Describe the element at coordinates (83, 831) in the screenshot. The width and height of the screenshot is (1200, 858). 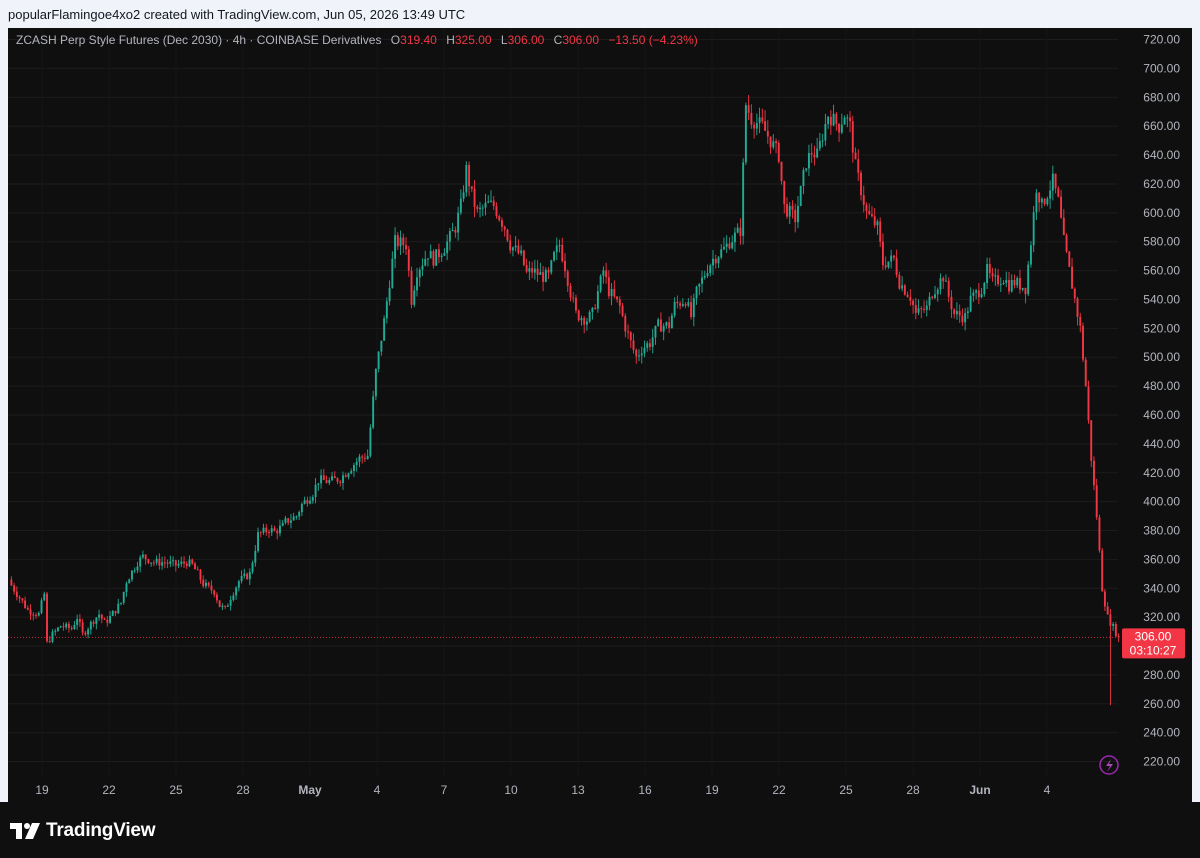
I see `tradingview-brand: TradingView` at that location.